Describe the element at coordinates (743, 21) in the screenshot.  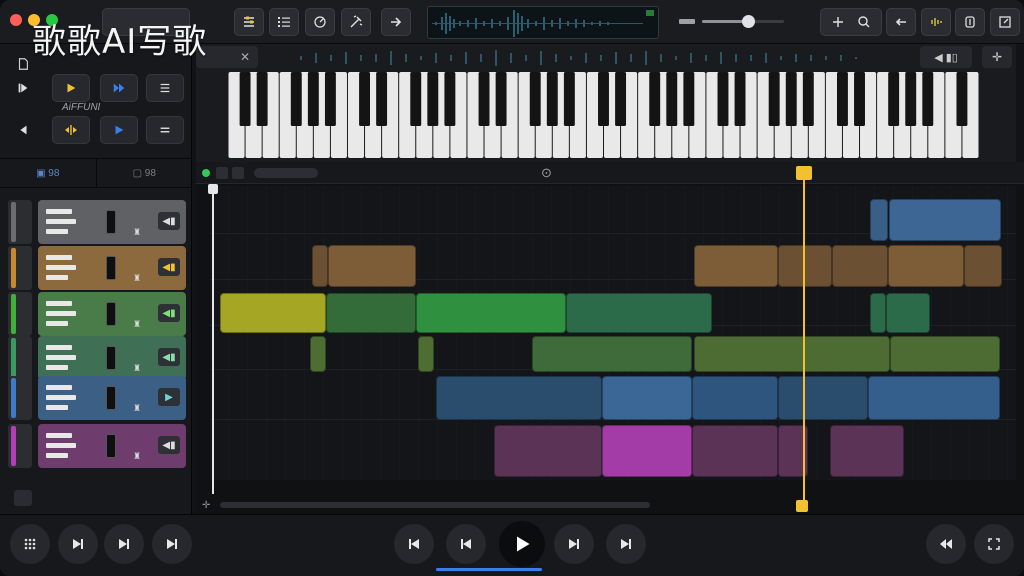
I see `master-volume-slider` at that location.